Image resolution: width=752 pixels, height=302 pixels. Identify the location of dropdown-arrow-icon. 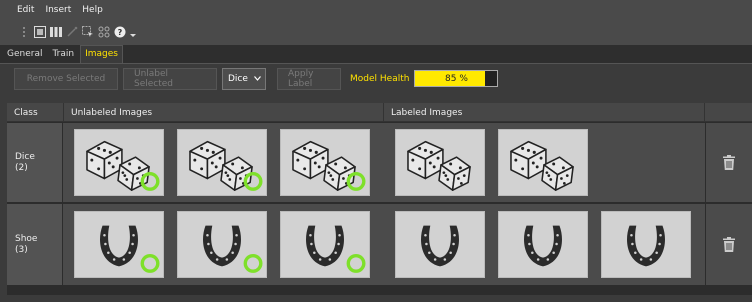
(133, 32).